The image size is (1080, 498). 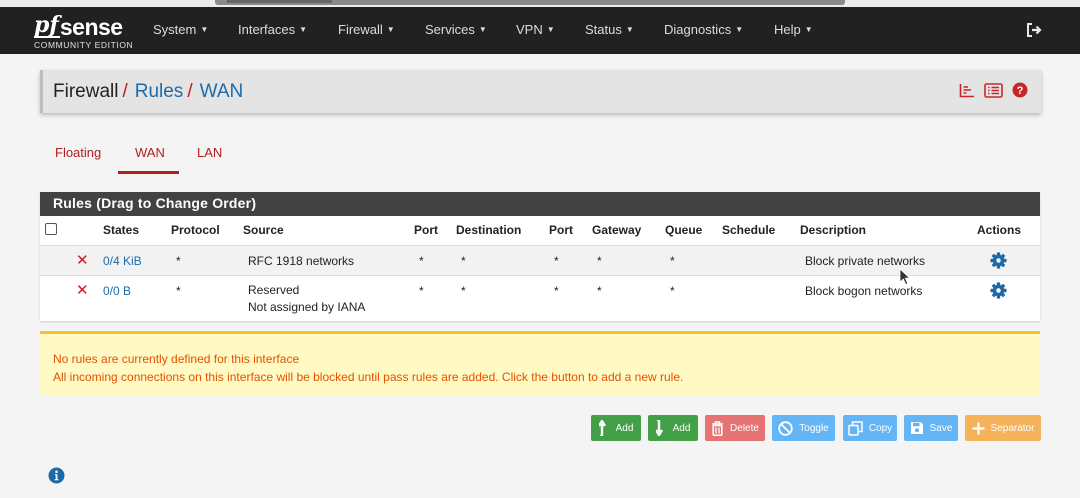 What do you see at coordinates (659, 428) in the screenshot?
I see `level-down-icon` at bounding box center [659, 428].